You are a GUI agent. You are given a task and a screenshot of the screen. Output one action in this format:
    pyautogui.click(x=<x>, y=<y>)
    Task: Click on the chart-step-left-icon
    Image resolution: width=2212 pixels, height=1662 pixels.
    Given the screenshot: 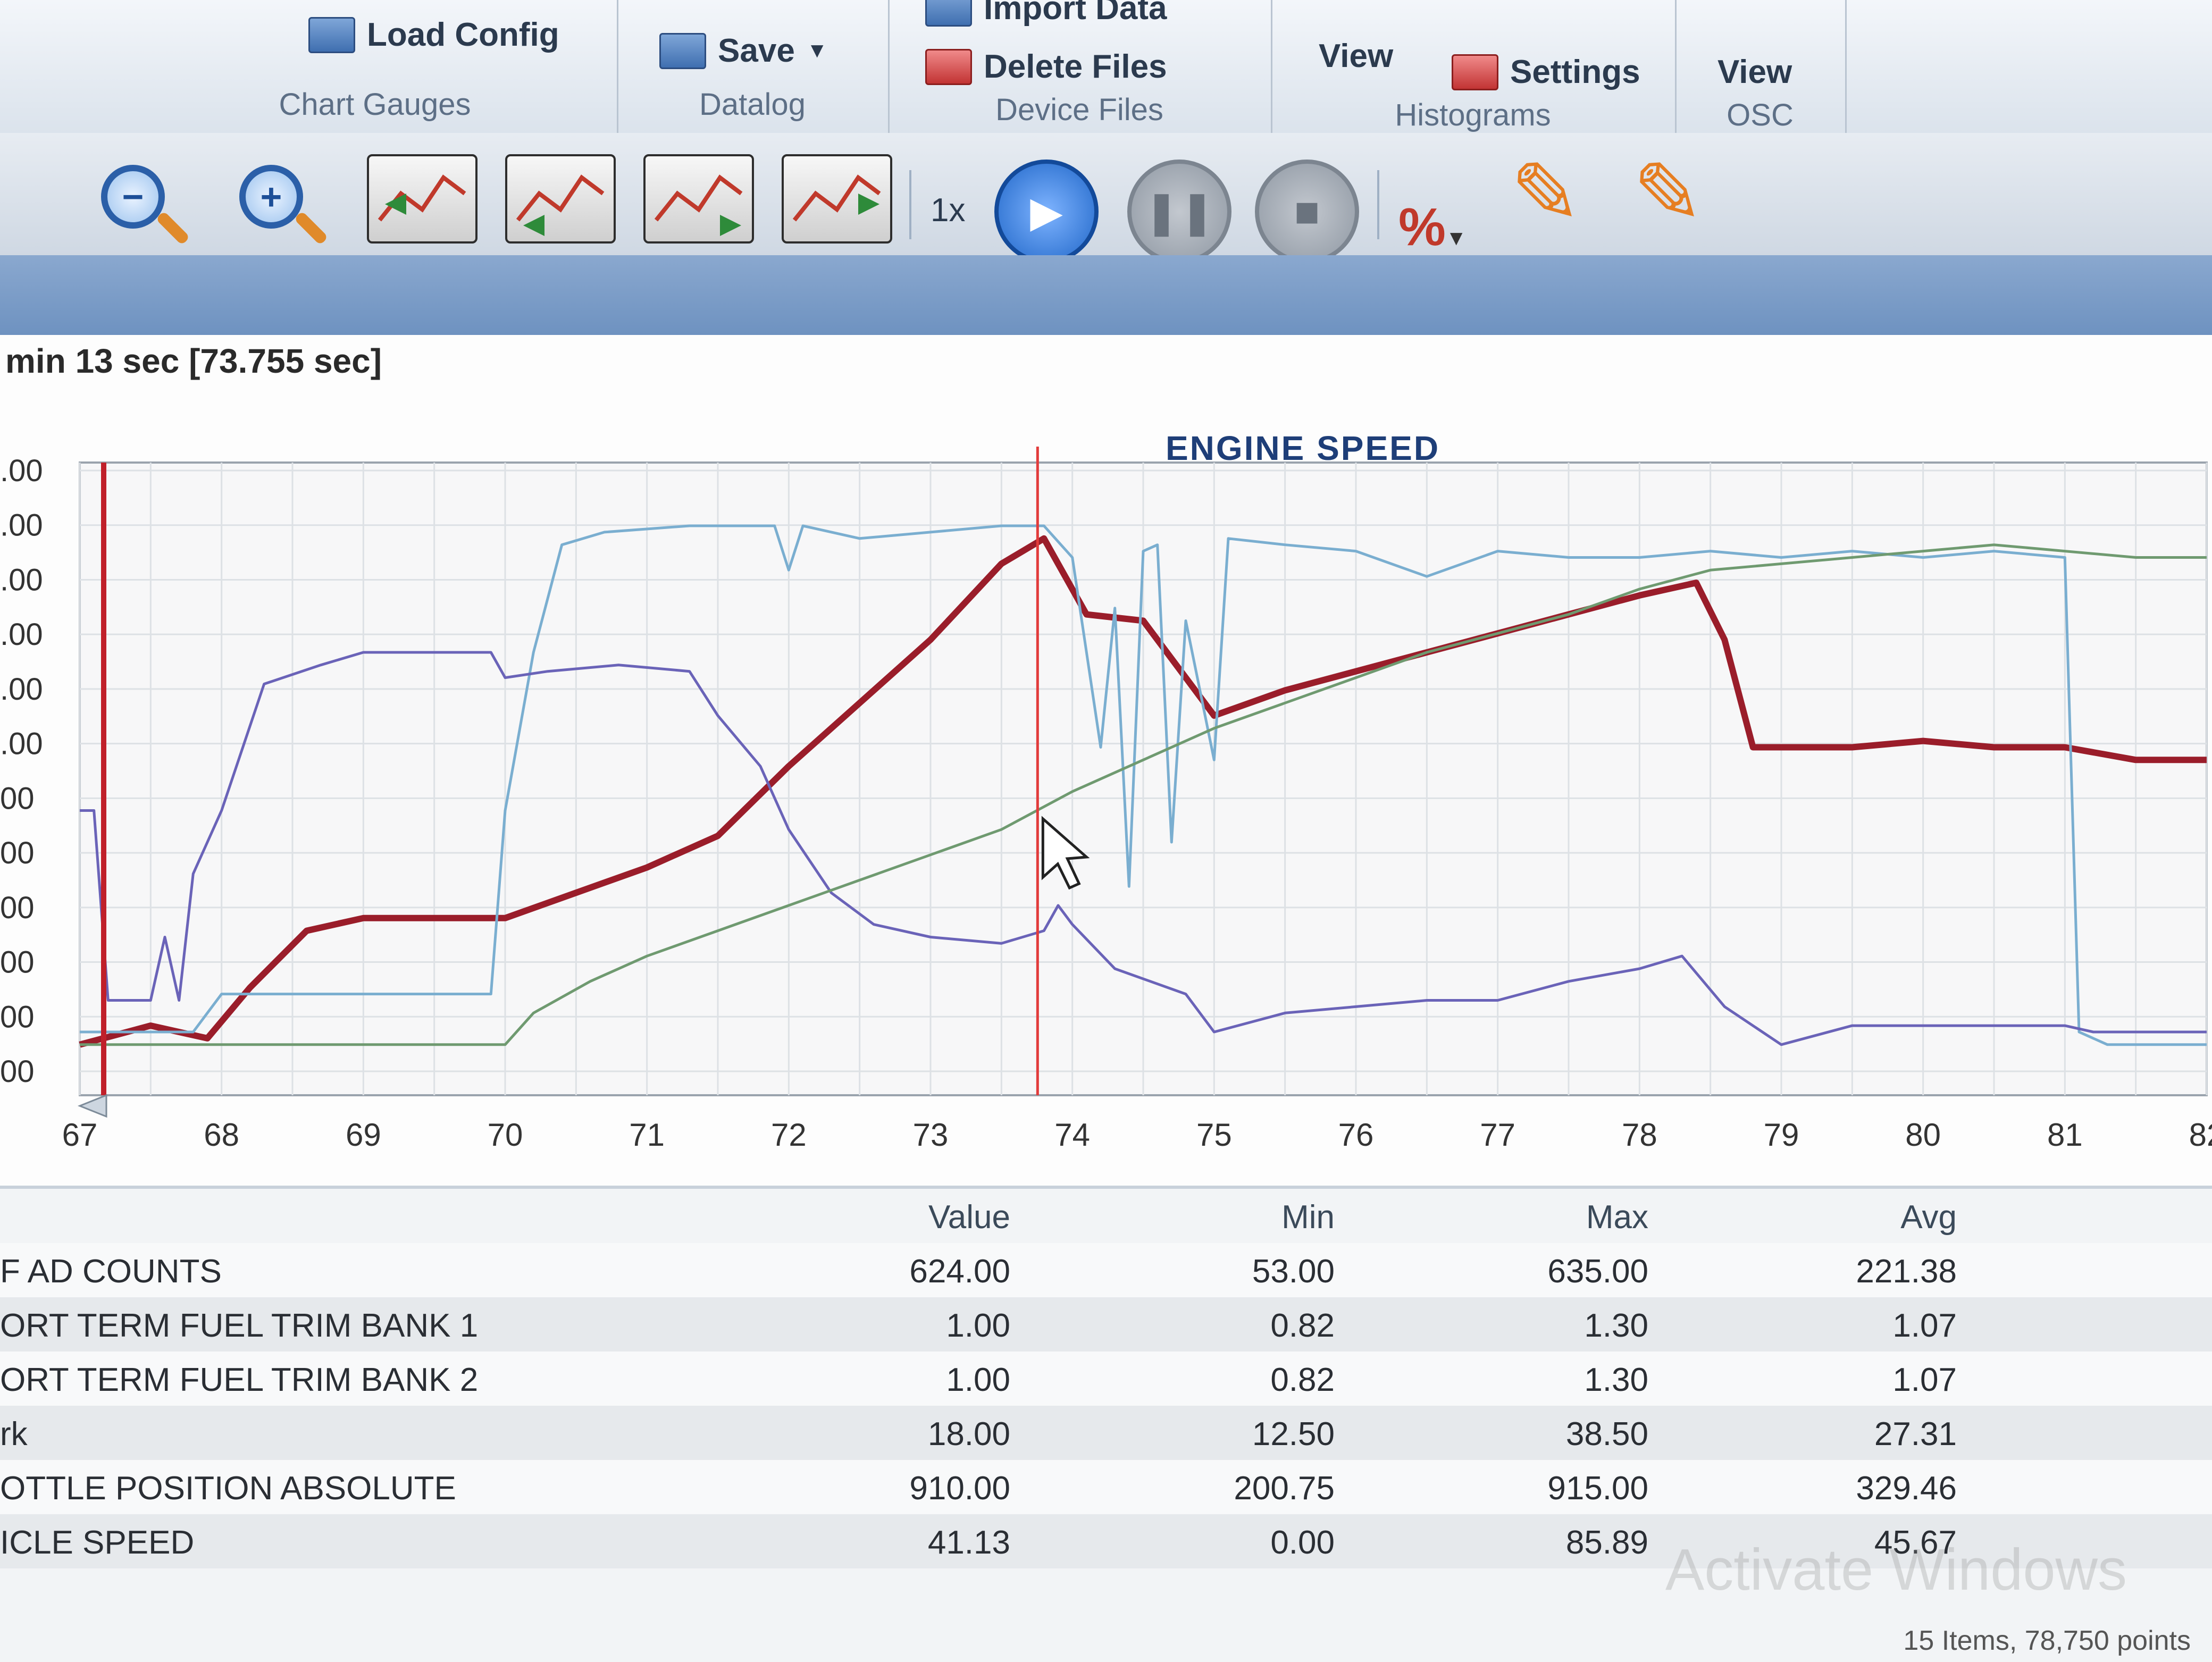 What is the action you would take?
    pyautogui.click(x=560, y=205)
    